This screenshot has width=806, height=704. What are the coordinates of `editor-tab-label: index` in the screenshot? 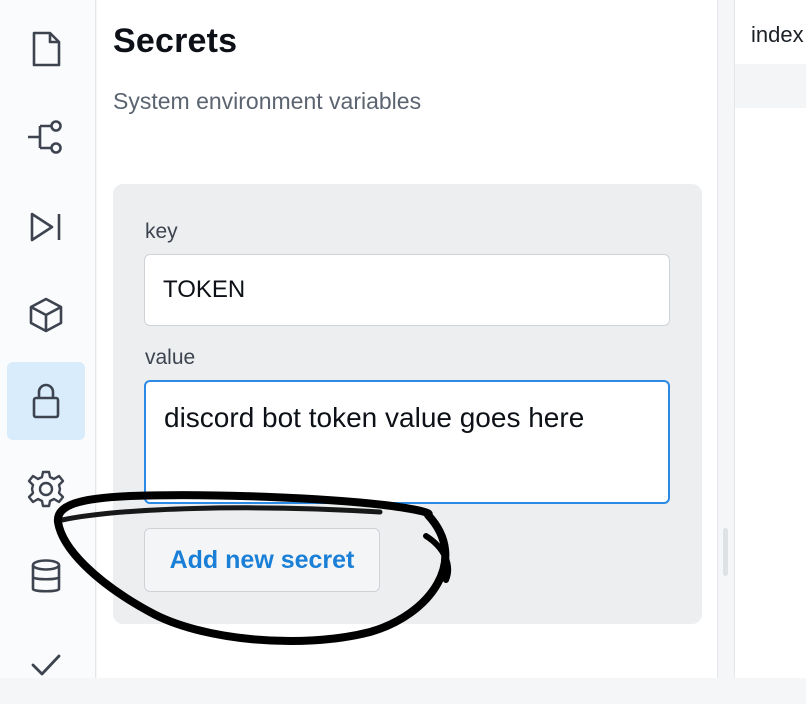 It's located at (777, 34).